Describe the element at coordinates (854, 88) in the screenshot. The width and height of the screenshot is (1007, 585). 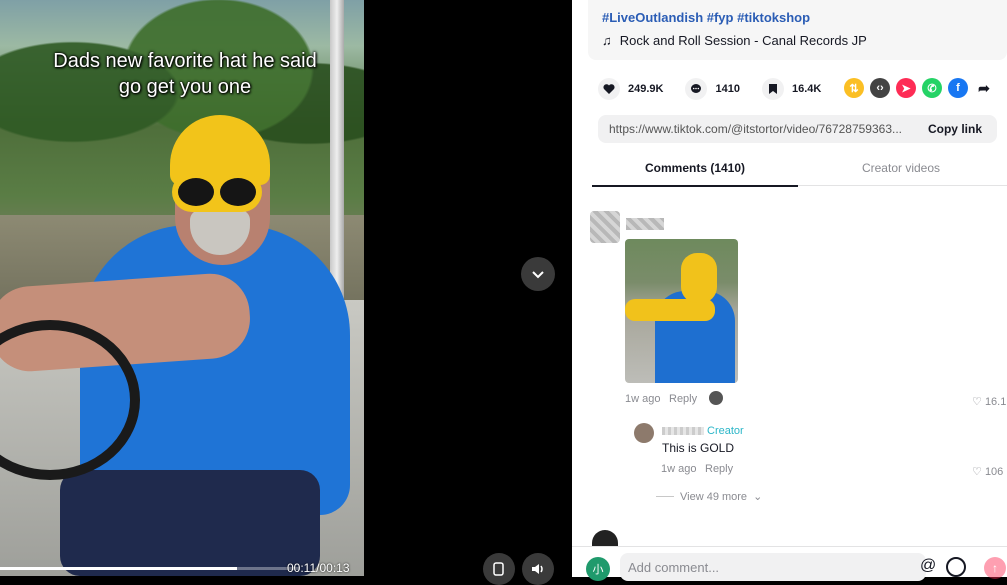
I see `repost-icon: ⇅` at that location.